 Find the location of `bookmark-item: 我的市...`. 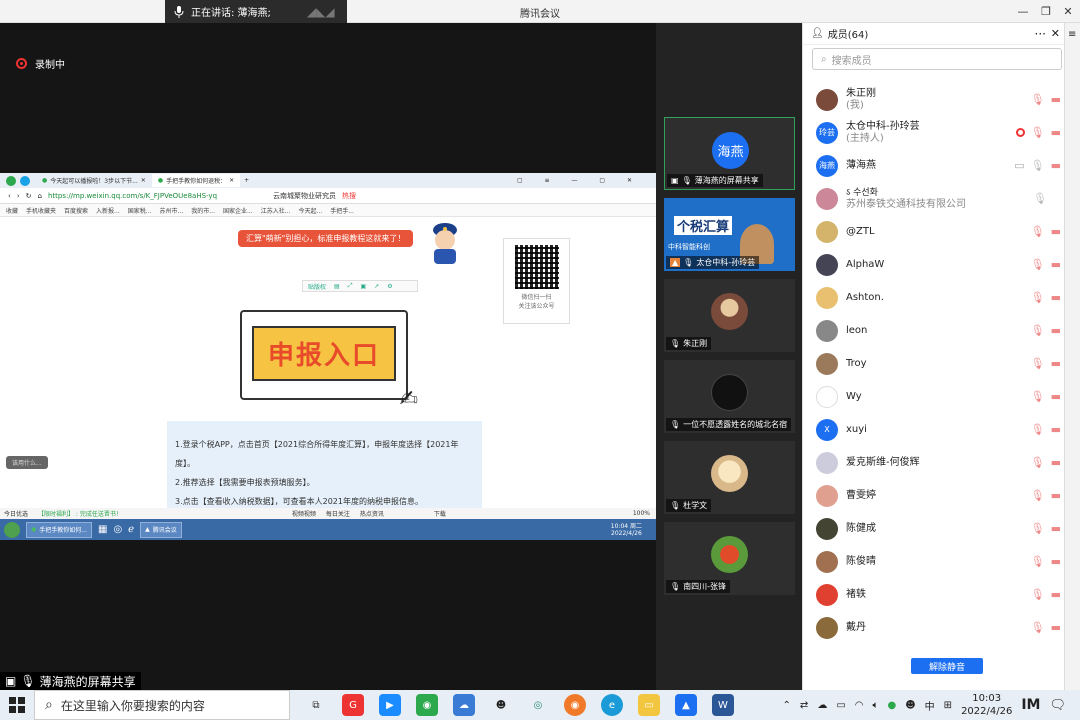

bookmark-item: 我的市... is located at coordinates (203, 210).